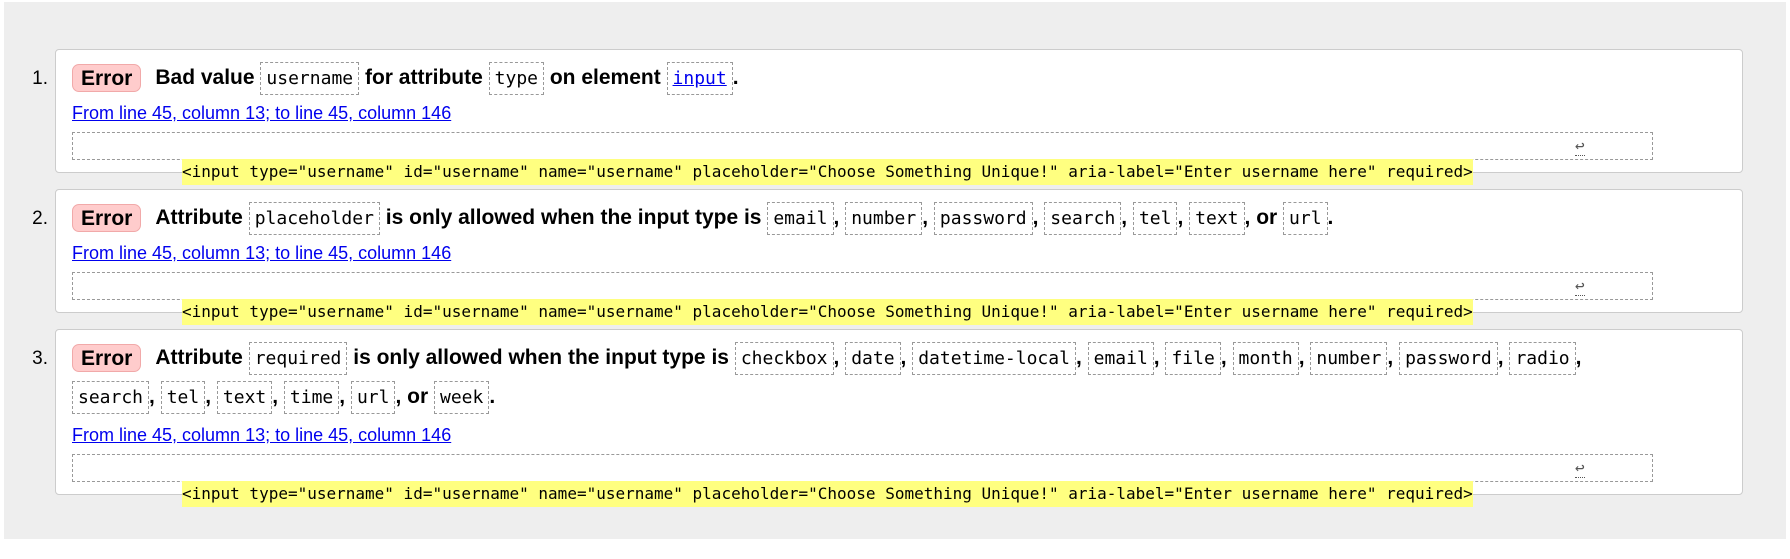 This screenshot has width=1790, height=559. I want to click on code-attribute: required, so click(298, 358).